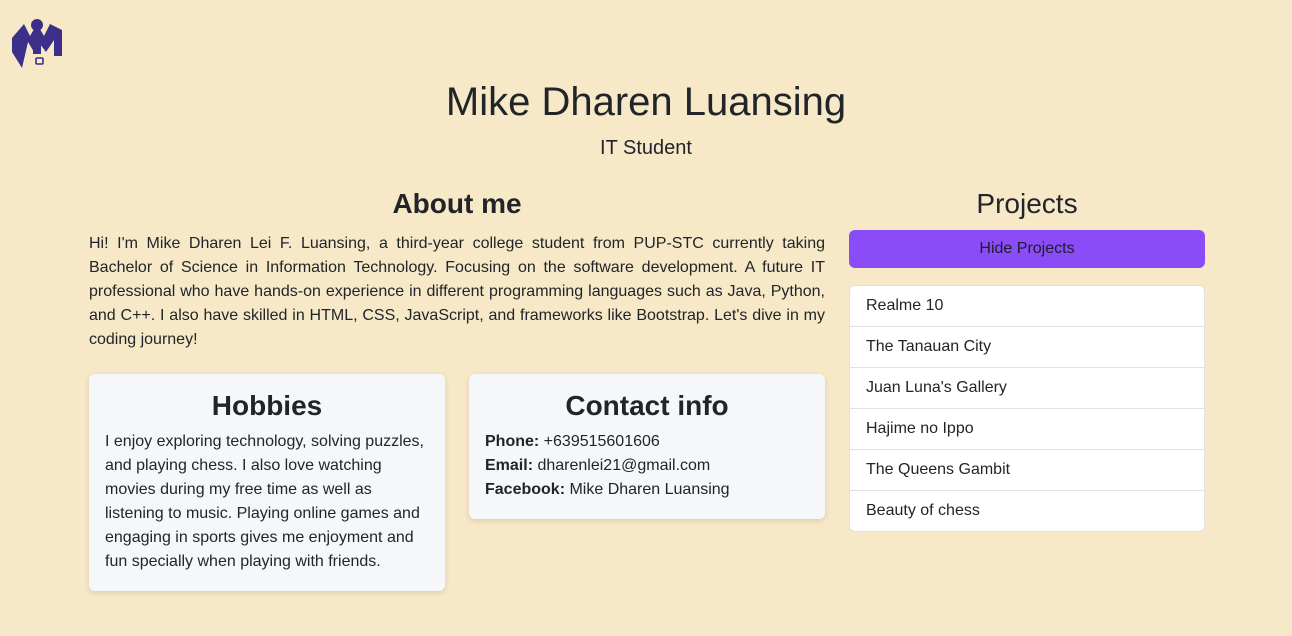 The height and width of the screenshot is (636, 1292). Describe the element at coordinates (647, 405) in the screenshot. I see `contact-title: Contact info` at that location.